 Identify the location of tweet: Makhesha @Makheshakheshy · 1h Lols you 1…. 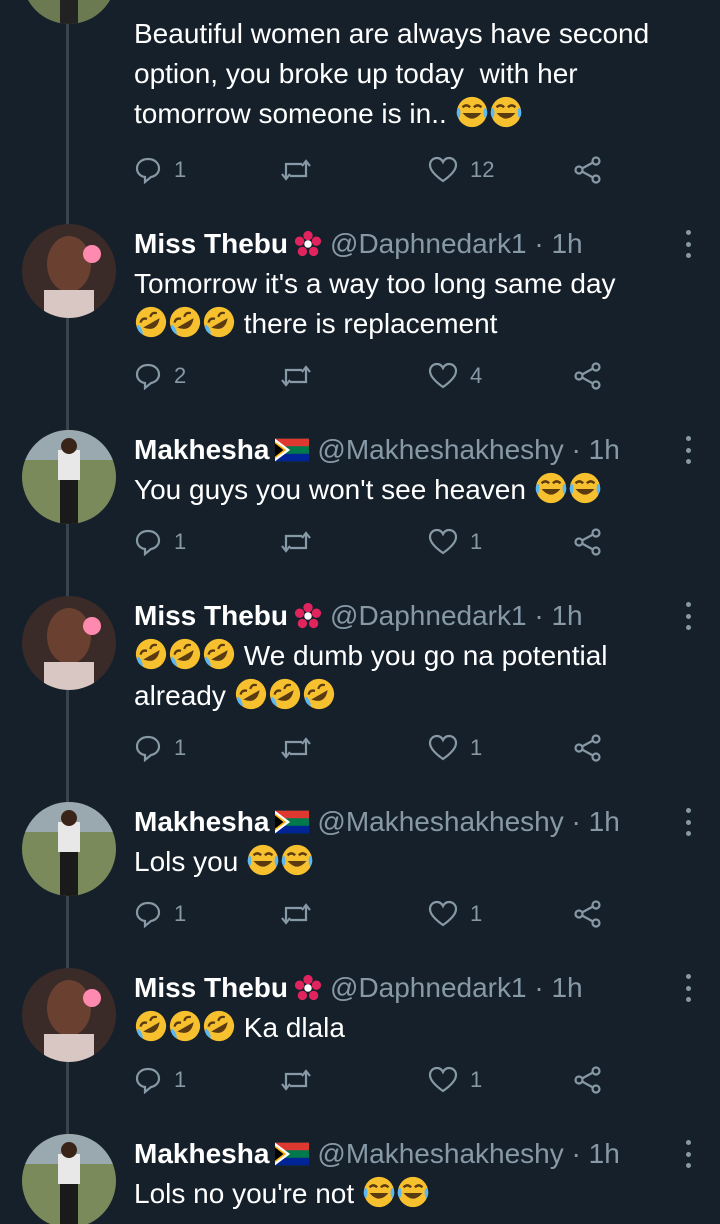
(360, 870).